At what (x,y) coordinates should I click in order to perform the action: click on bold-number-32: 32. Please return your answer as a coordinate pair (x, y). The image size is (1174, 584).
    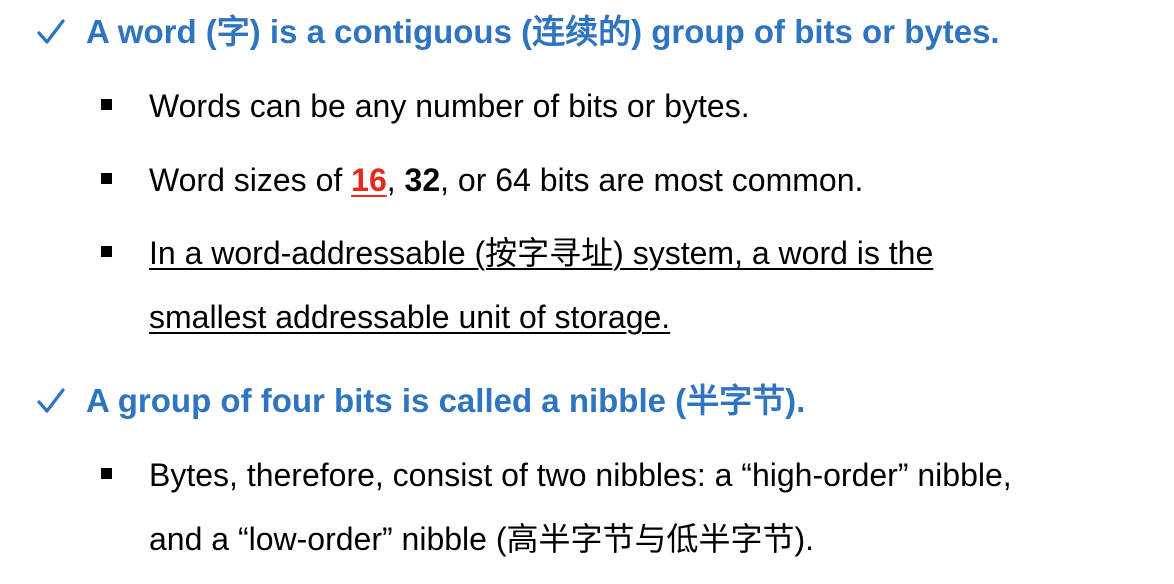
    Looking at the image, I should click on (422, 180).